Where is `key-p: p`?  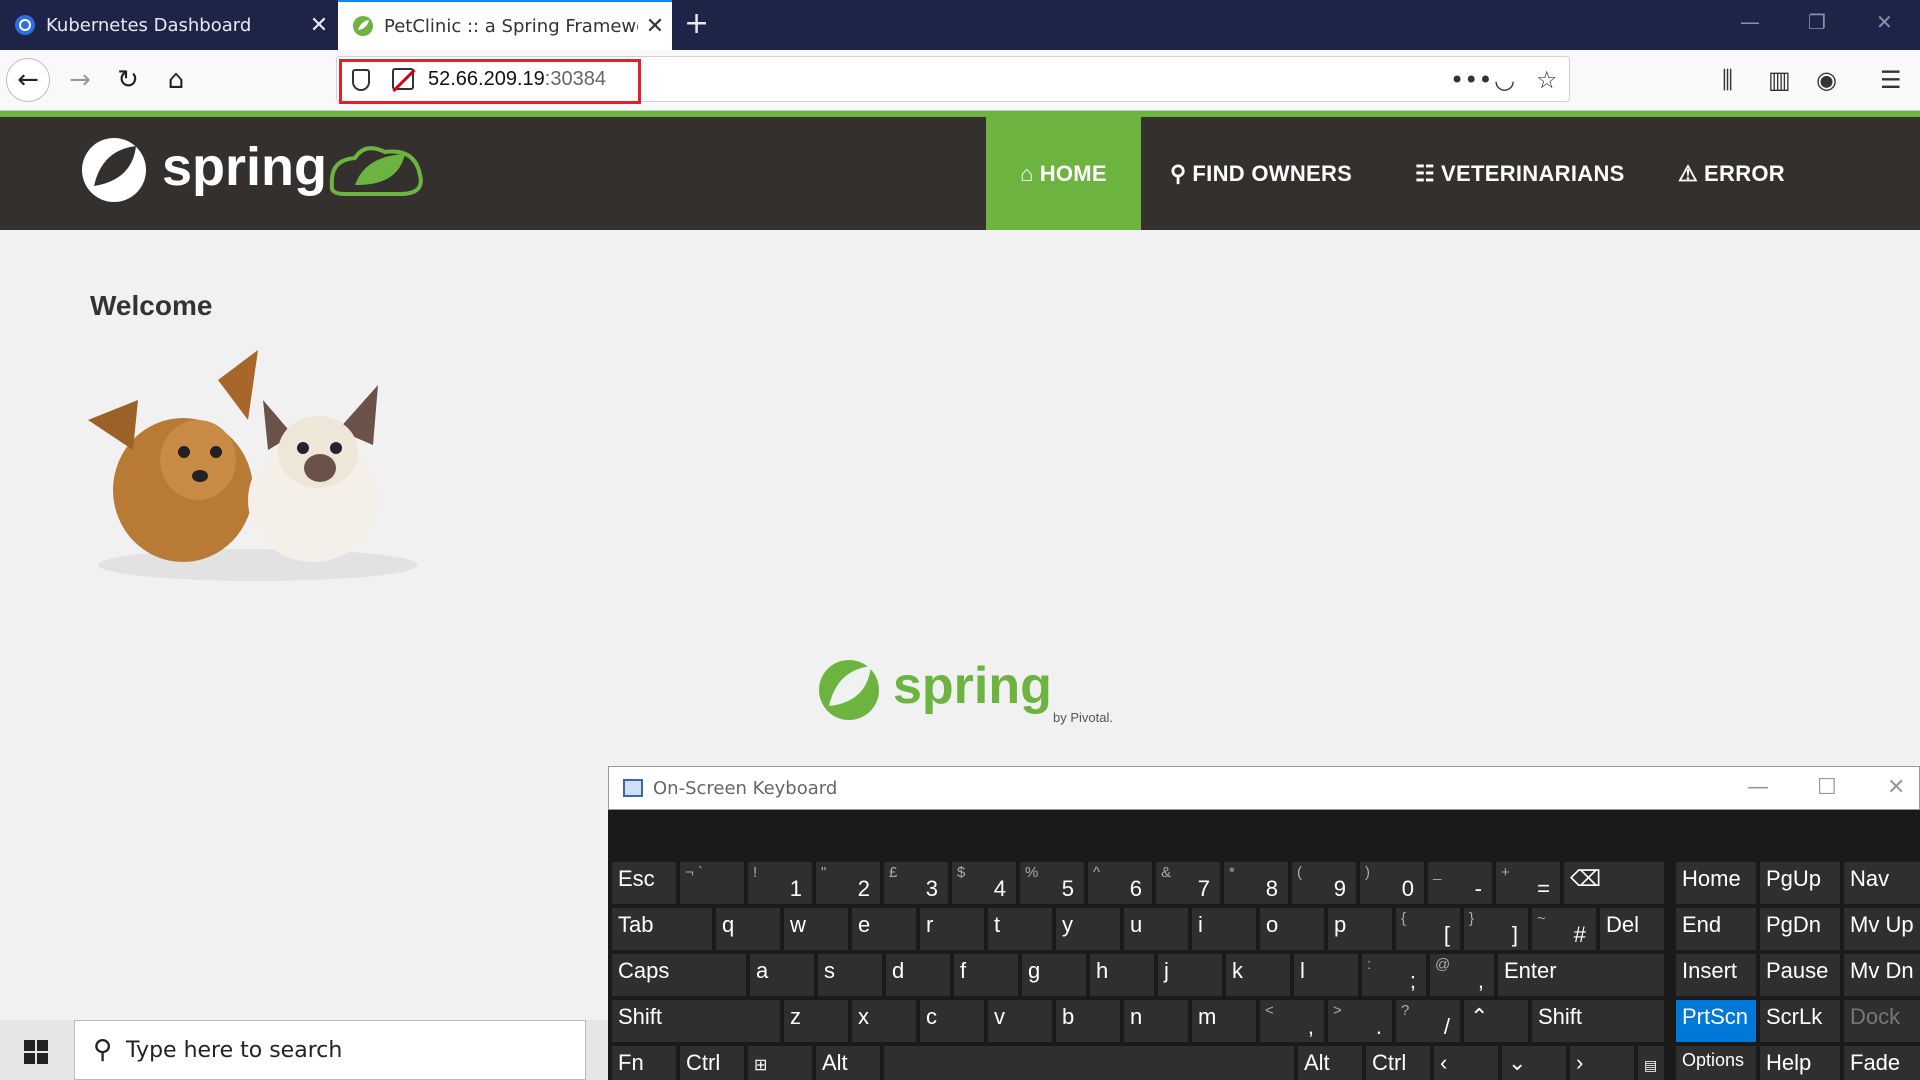 key-p: p is located at coordinates (1360, 929).